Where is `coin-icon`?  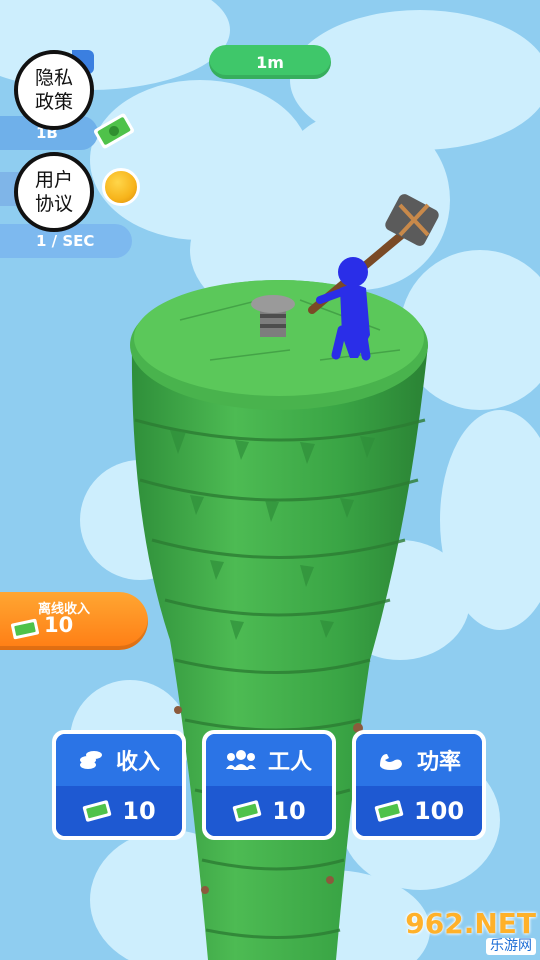 coin-icon is located at coordinates (121, 187).